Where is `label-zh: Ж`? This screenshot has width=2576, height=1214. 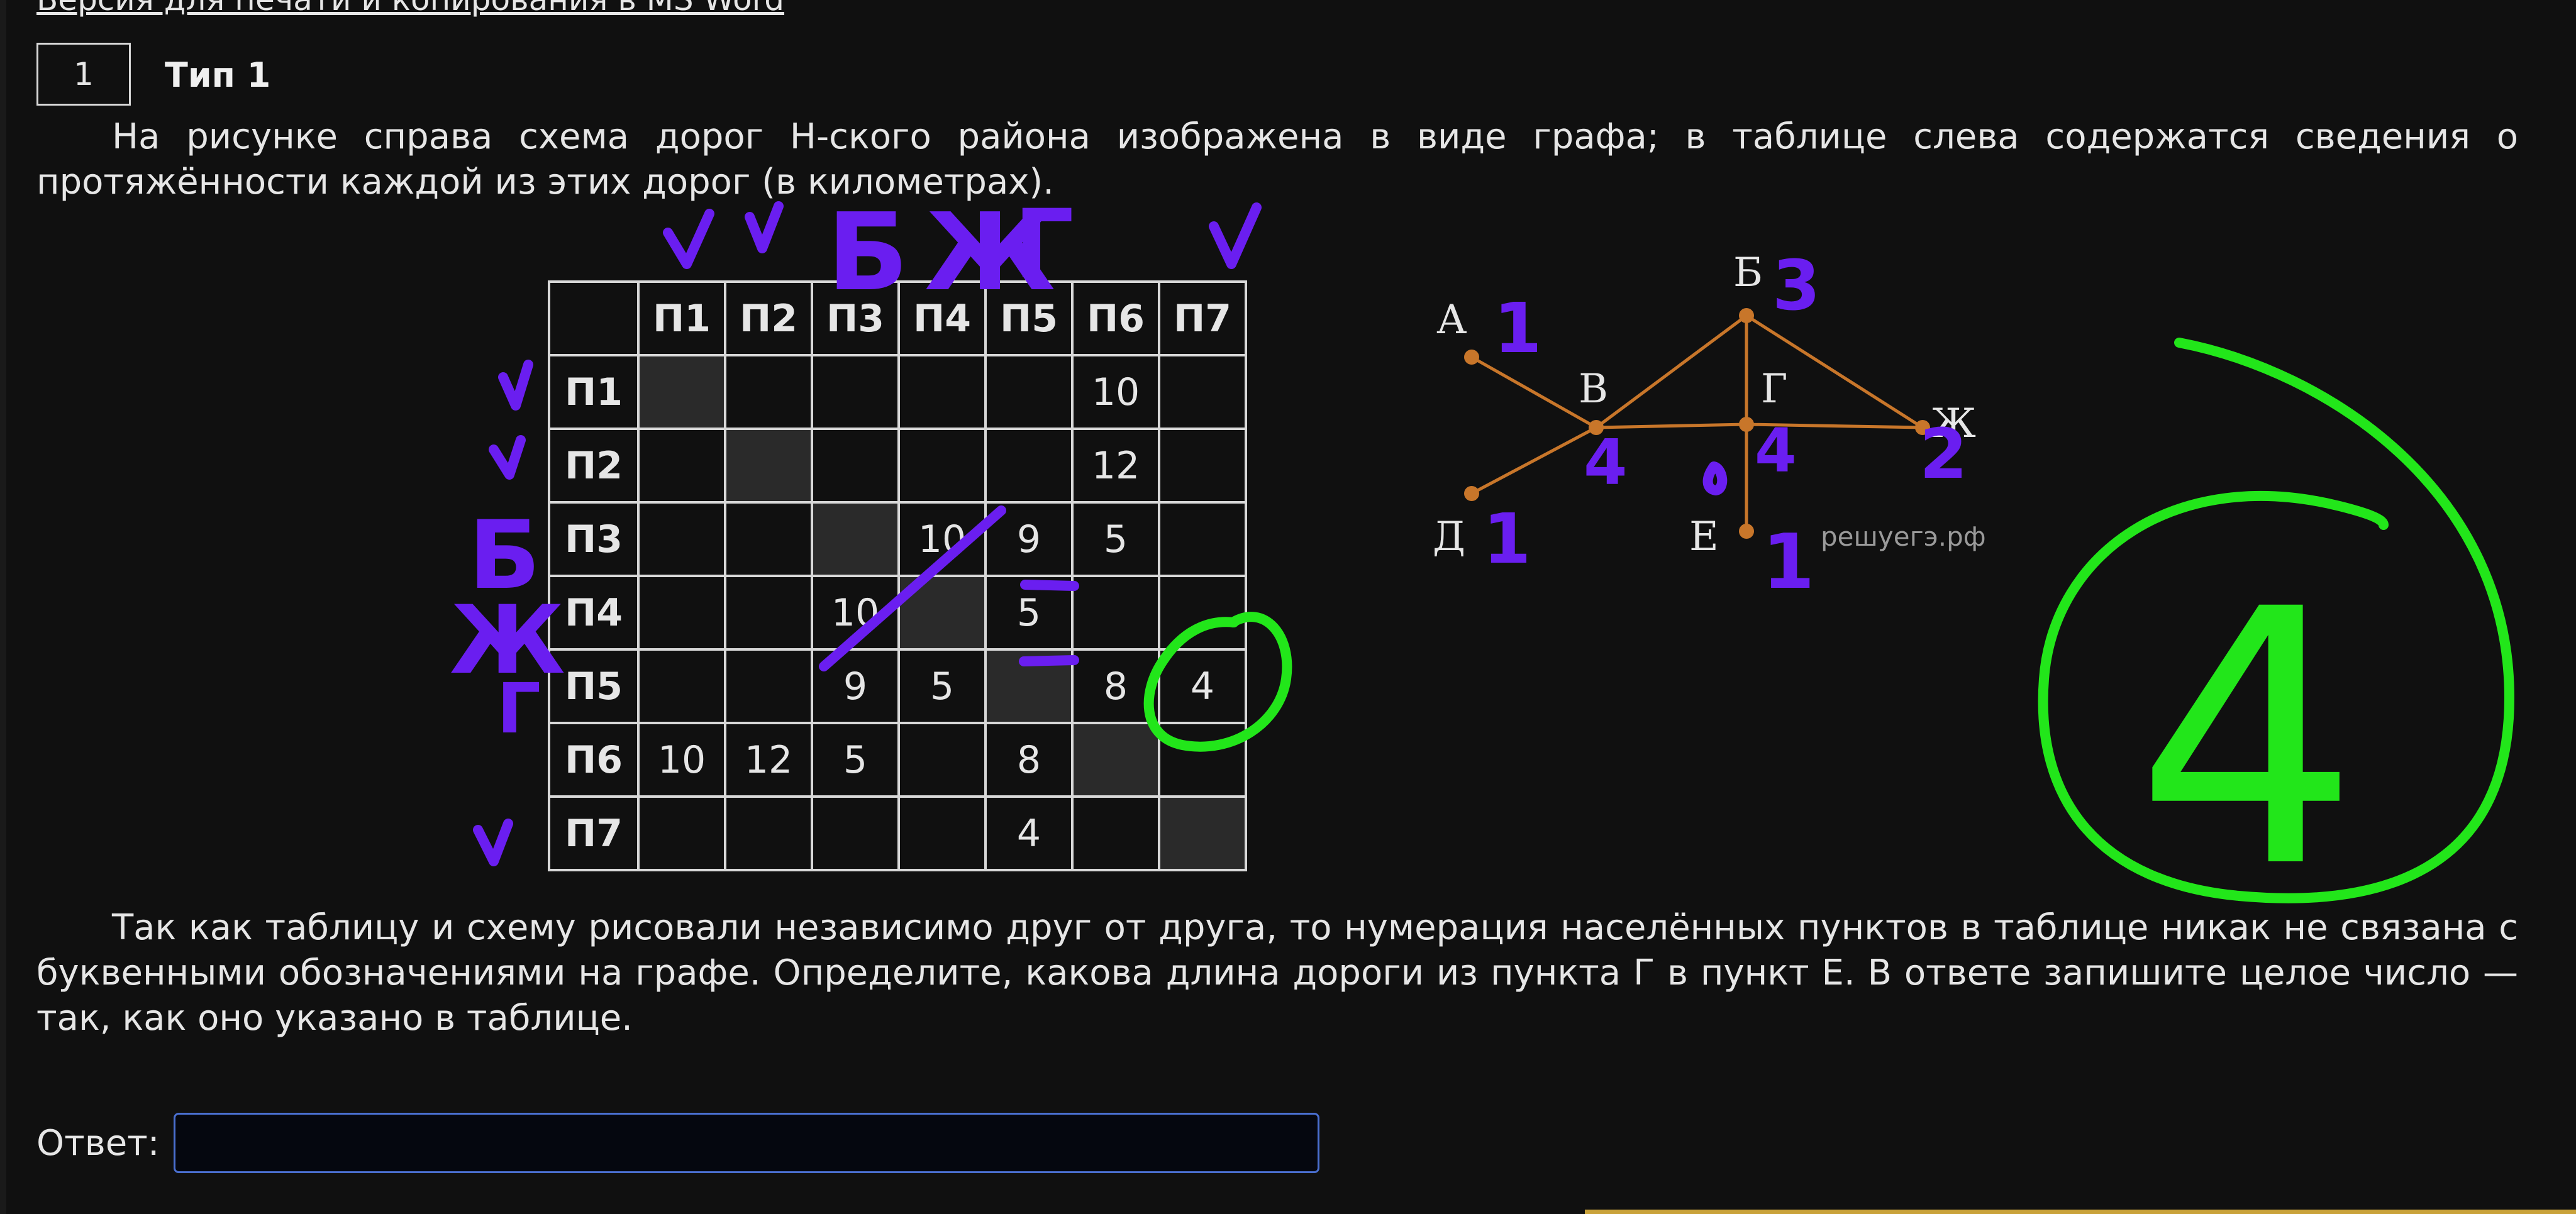
label-zh: Ж is located at coordinates (1953, 423).